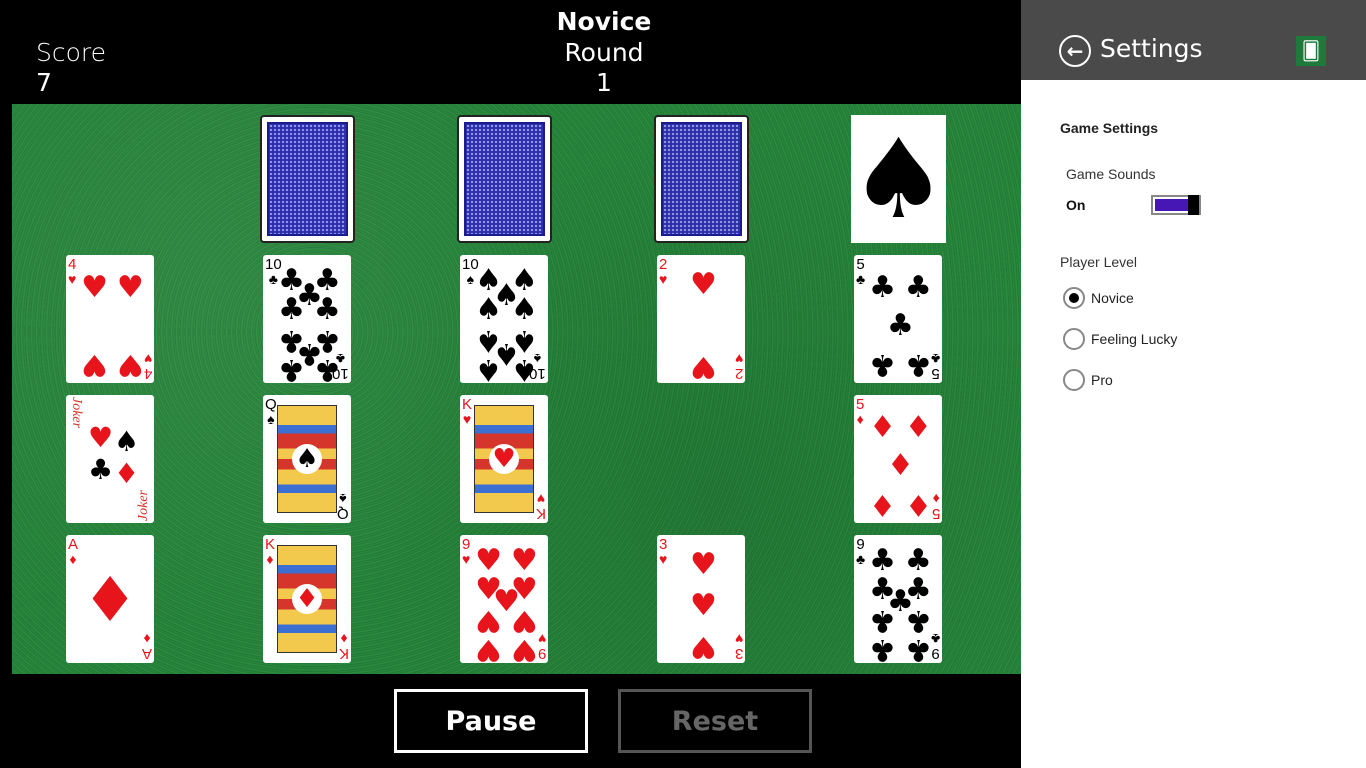 Image resolution: width=1366 pixels, height=768 pixels. What do you see at coordinates (663, 552) in the screenshot?
I see `card-corner-index: 3 ♥` at bounding box center [663, 552].